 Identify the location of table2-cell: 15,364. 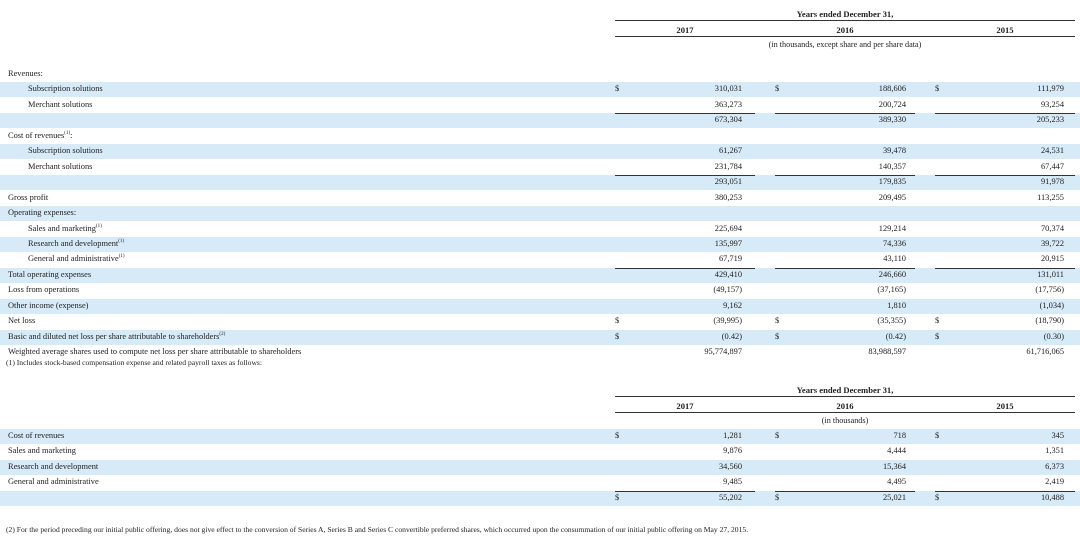
(894, 466).